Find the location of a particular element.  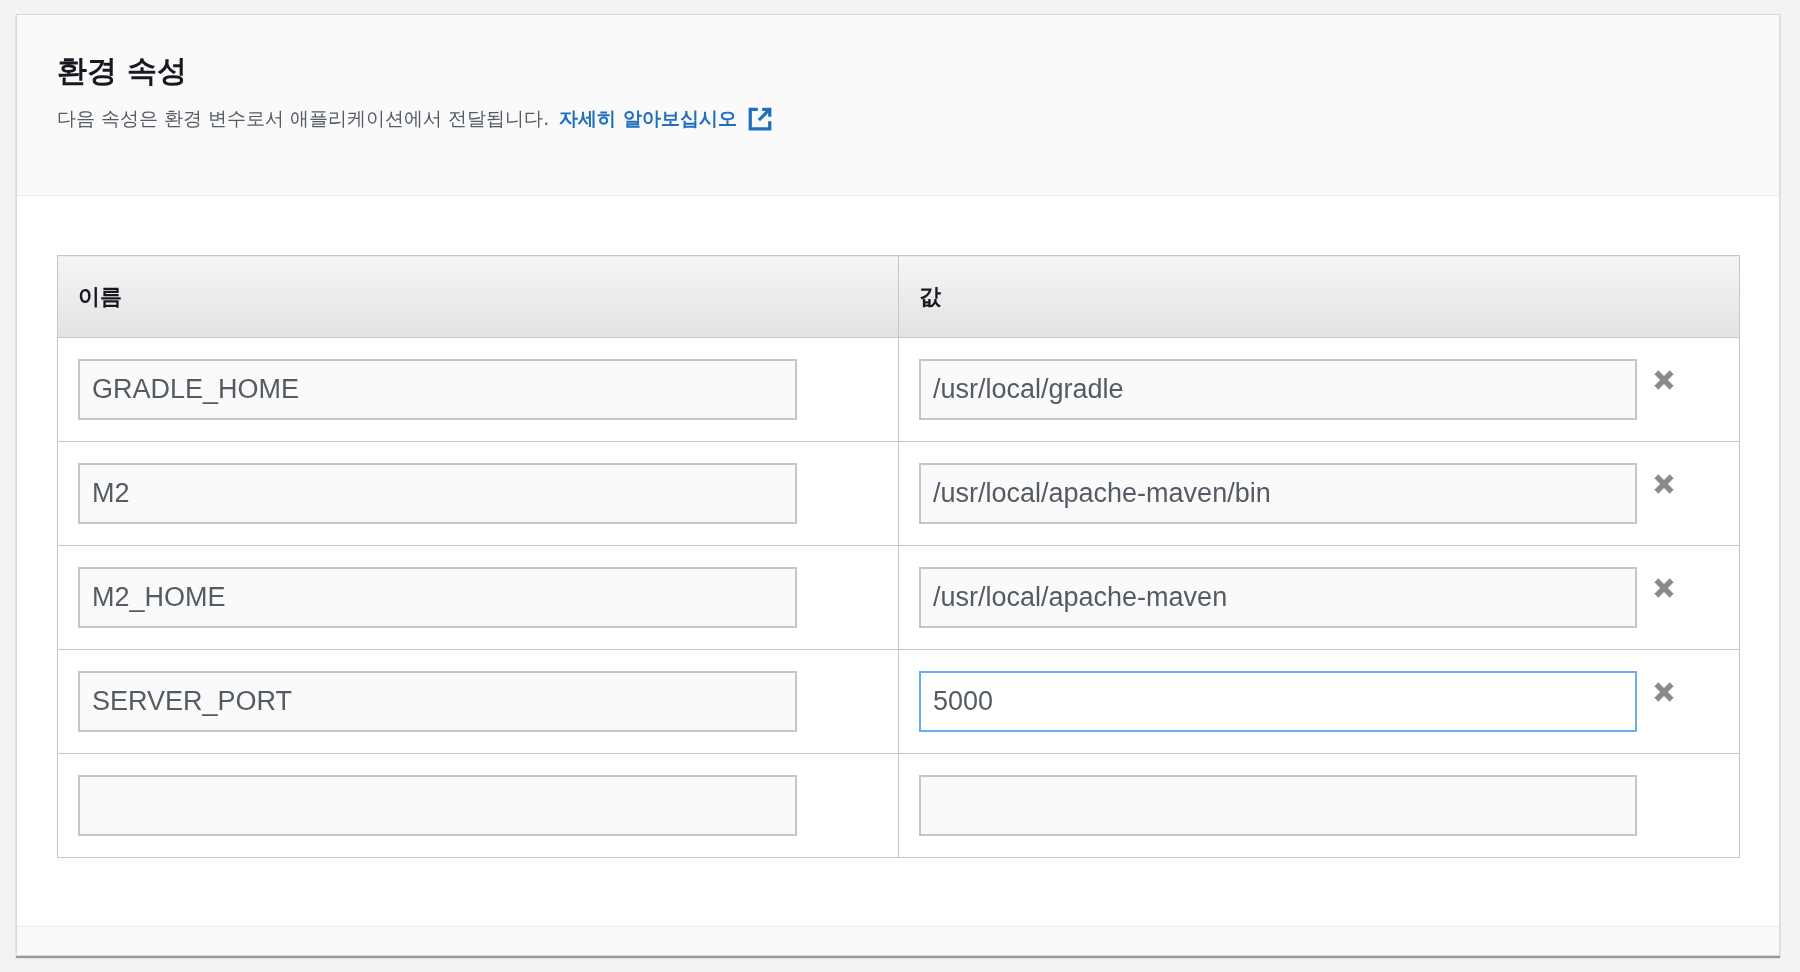

value-input-field: 5000 is located at coordinates (1278, 701).